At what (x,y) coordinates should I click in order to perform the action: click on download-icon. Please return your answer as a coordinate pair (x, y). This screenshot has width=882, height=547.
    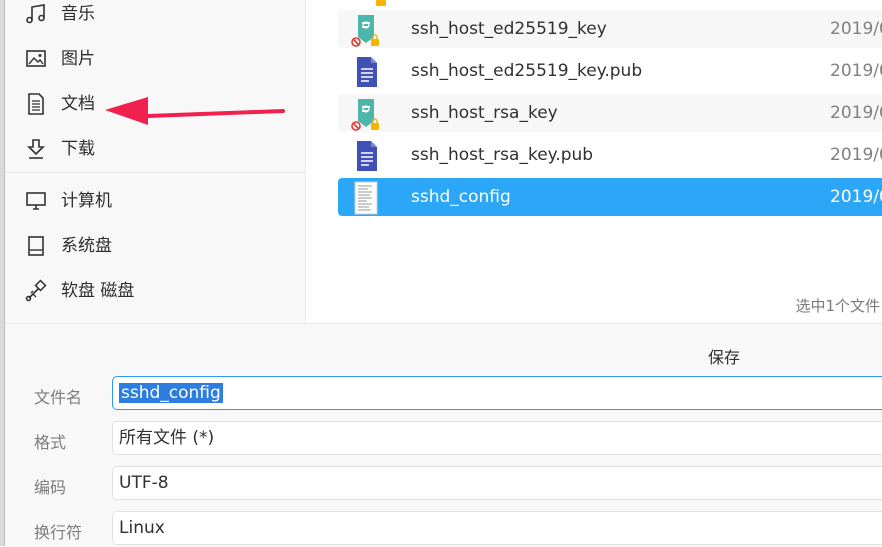
    Looking at the image, I should click on (36, 149).